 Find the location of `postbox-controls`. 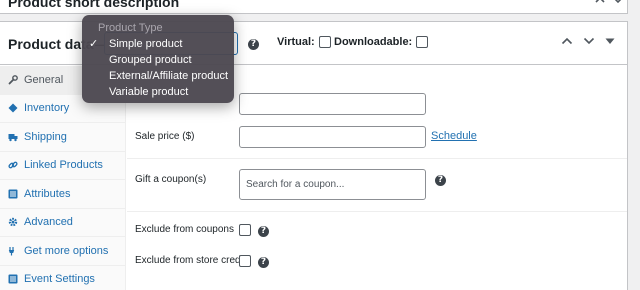

postbox-controls is located at coordinates (588, 41).